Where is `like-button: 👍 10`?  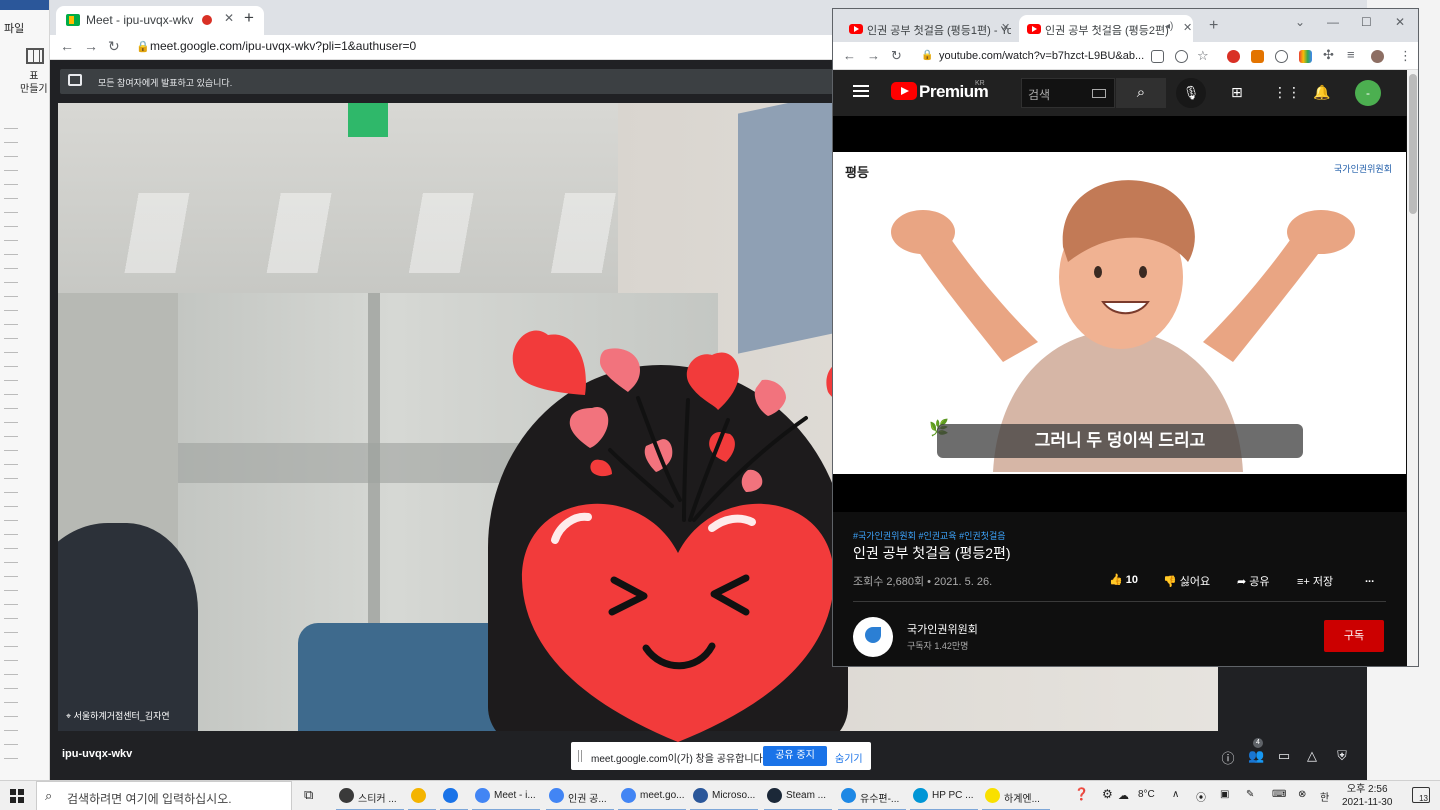
like-button: 👍 10 is located at coordinates (1123, 579).